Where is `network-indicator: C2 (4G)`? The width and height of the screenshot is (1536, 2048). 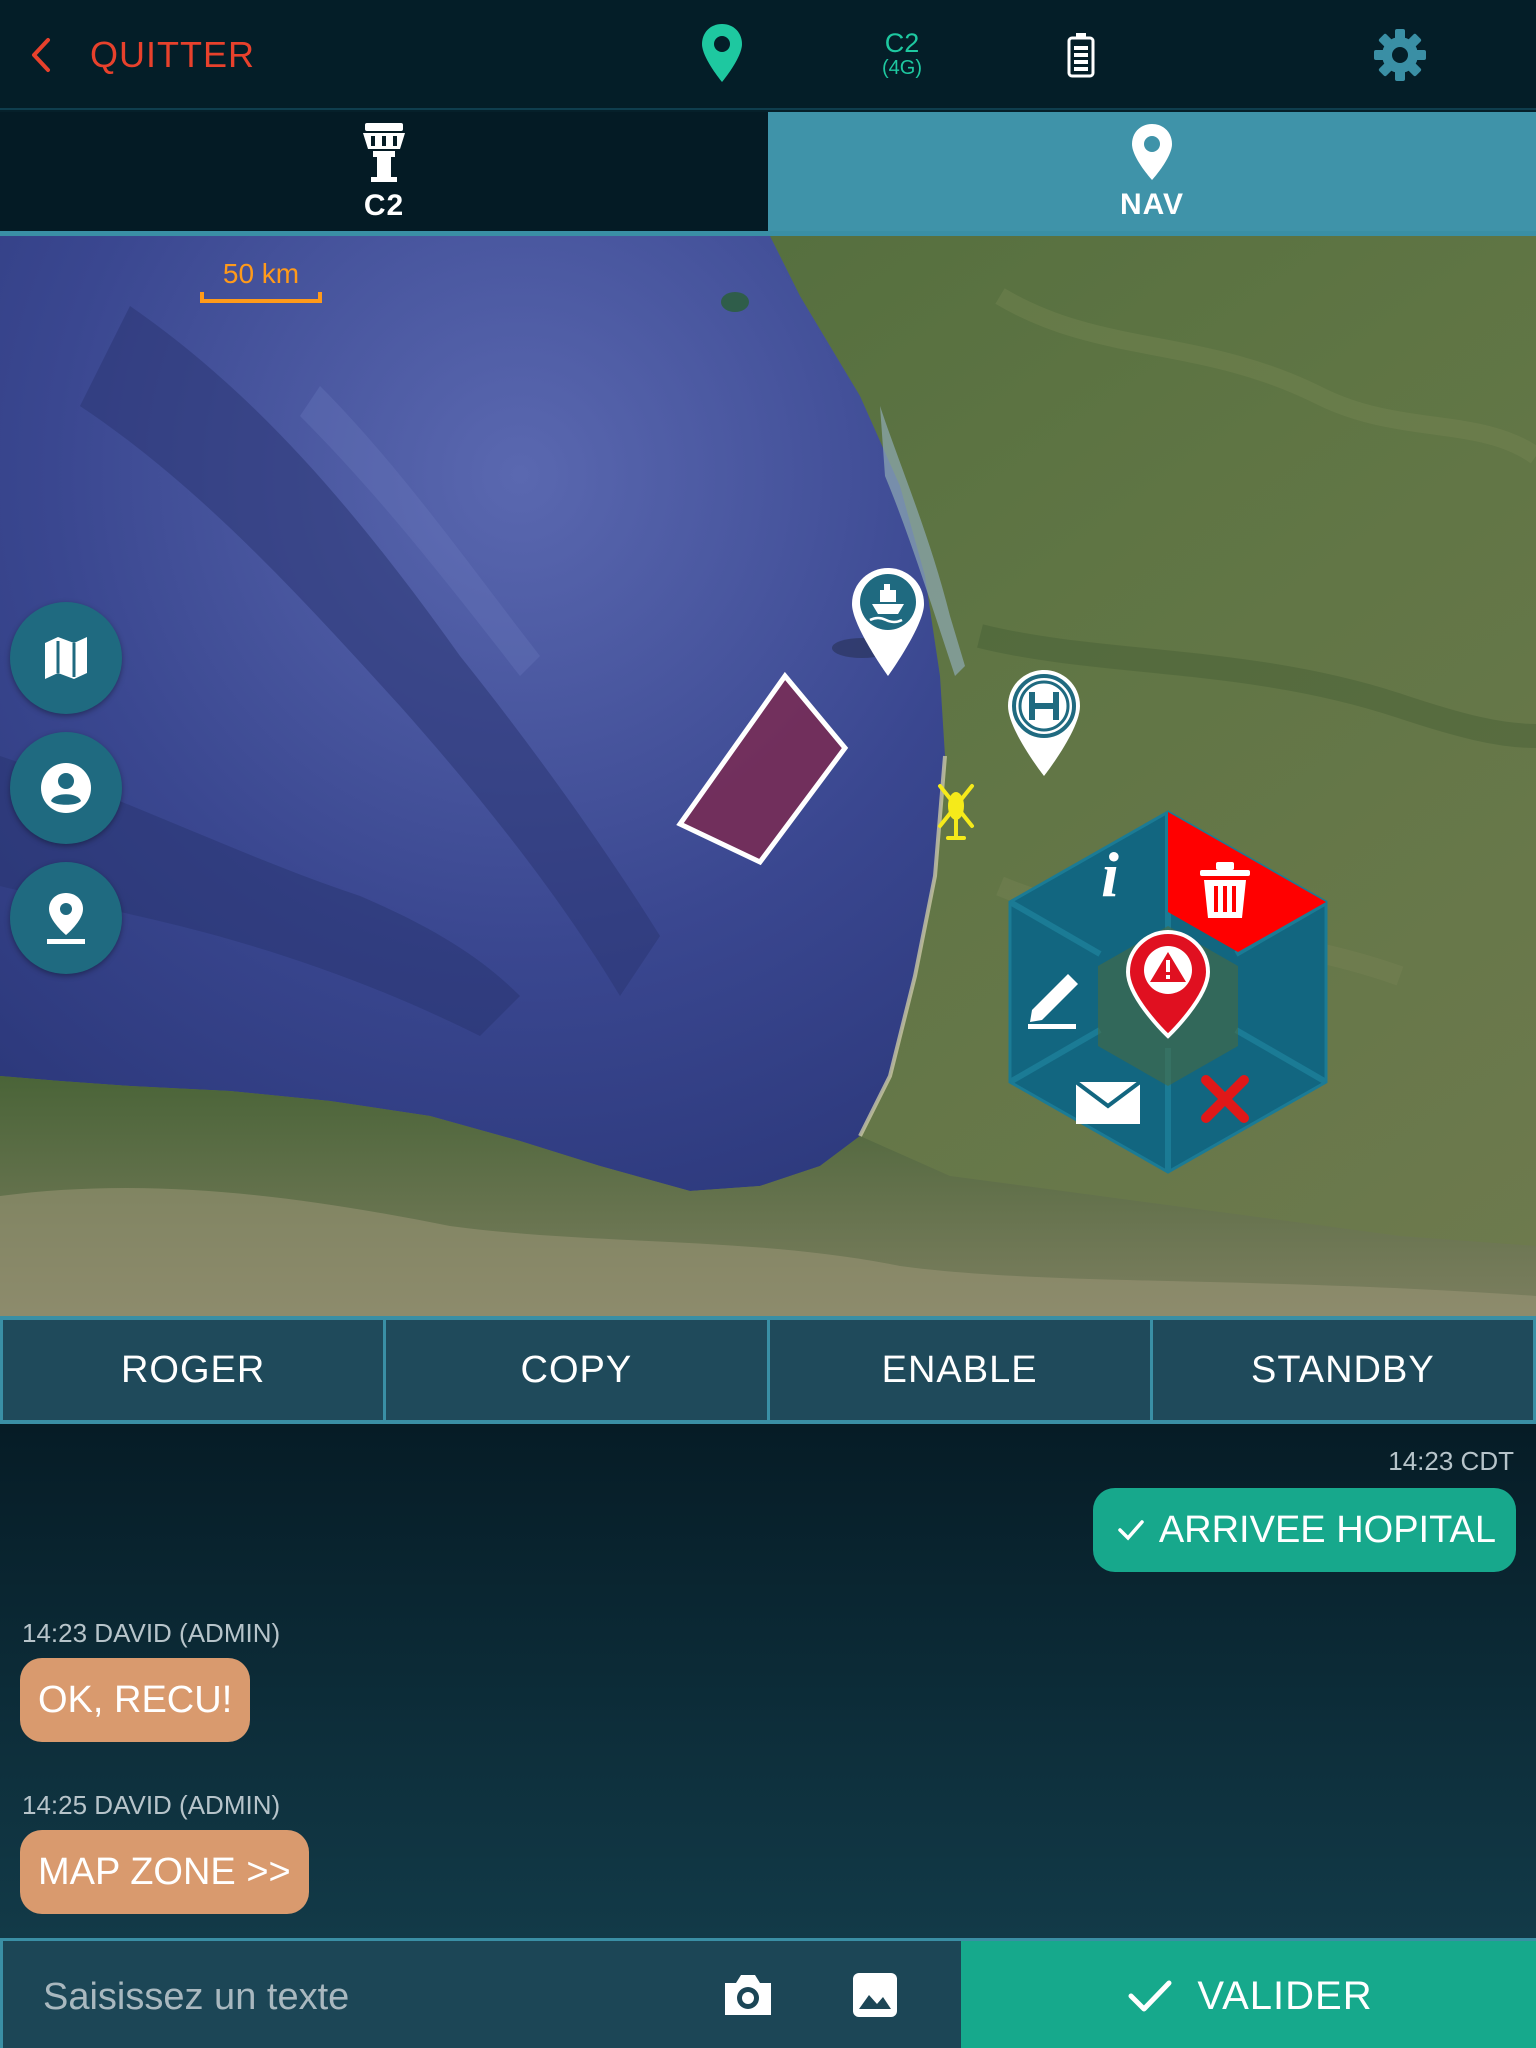
network-indicator: C2 (4G) is located at coordinates (902, 53).